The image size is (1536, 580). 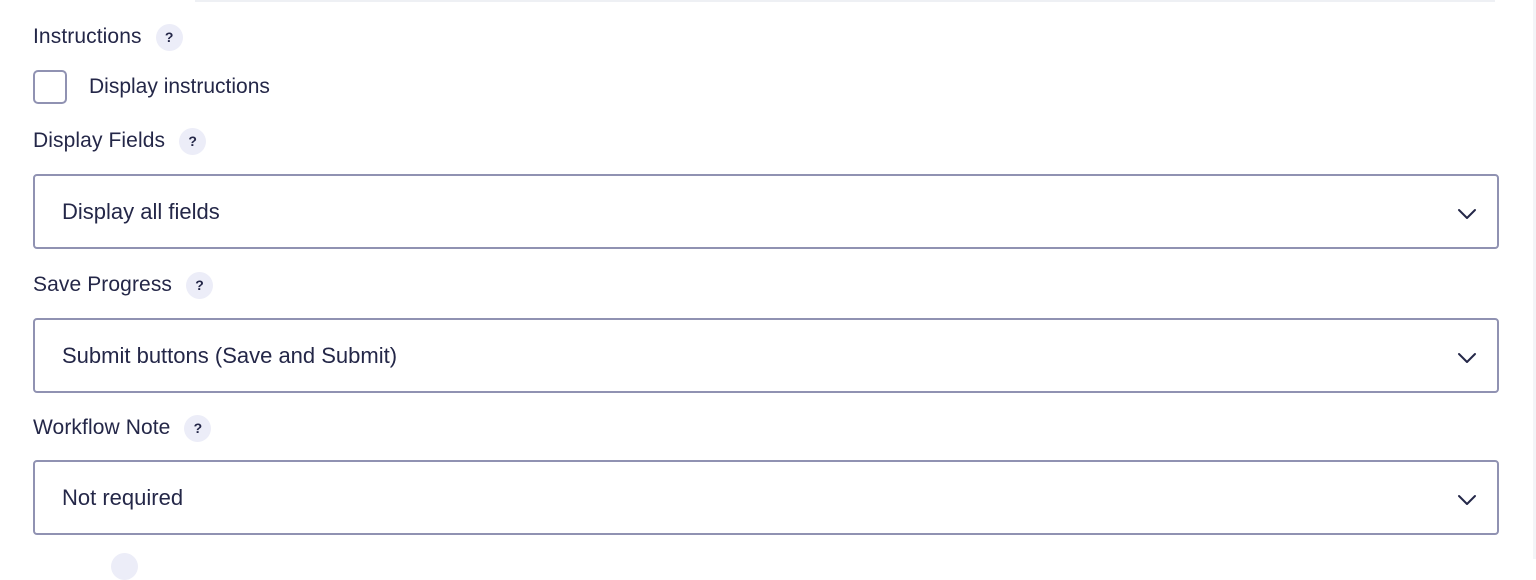 I want to click on save-progress-help-icon: ?, so click(x=200, y=285).